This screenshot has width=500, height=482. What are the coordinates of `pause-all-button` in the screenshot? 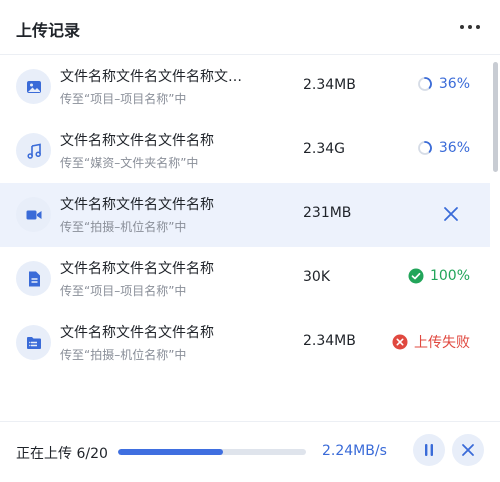 It's located at (429, 450).